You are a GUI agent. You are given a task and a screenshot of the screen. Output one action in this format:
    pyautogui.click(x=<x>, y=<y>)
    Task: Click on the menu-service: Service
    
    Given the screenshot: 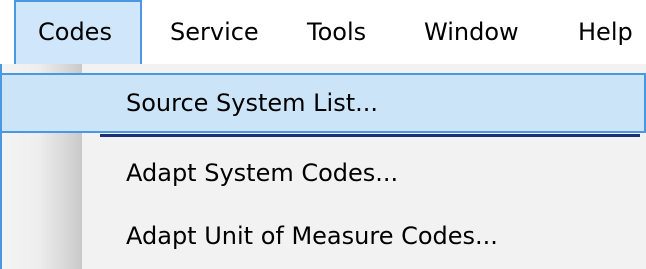 What is the action you would take?
    pyautogui.click(x=214, y=32)
    